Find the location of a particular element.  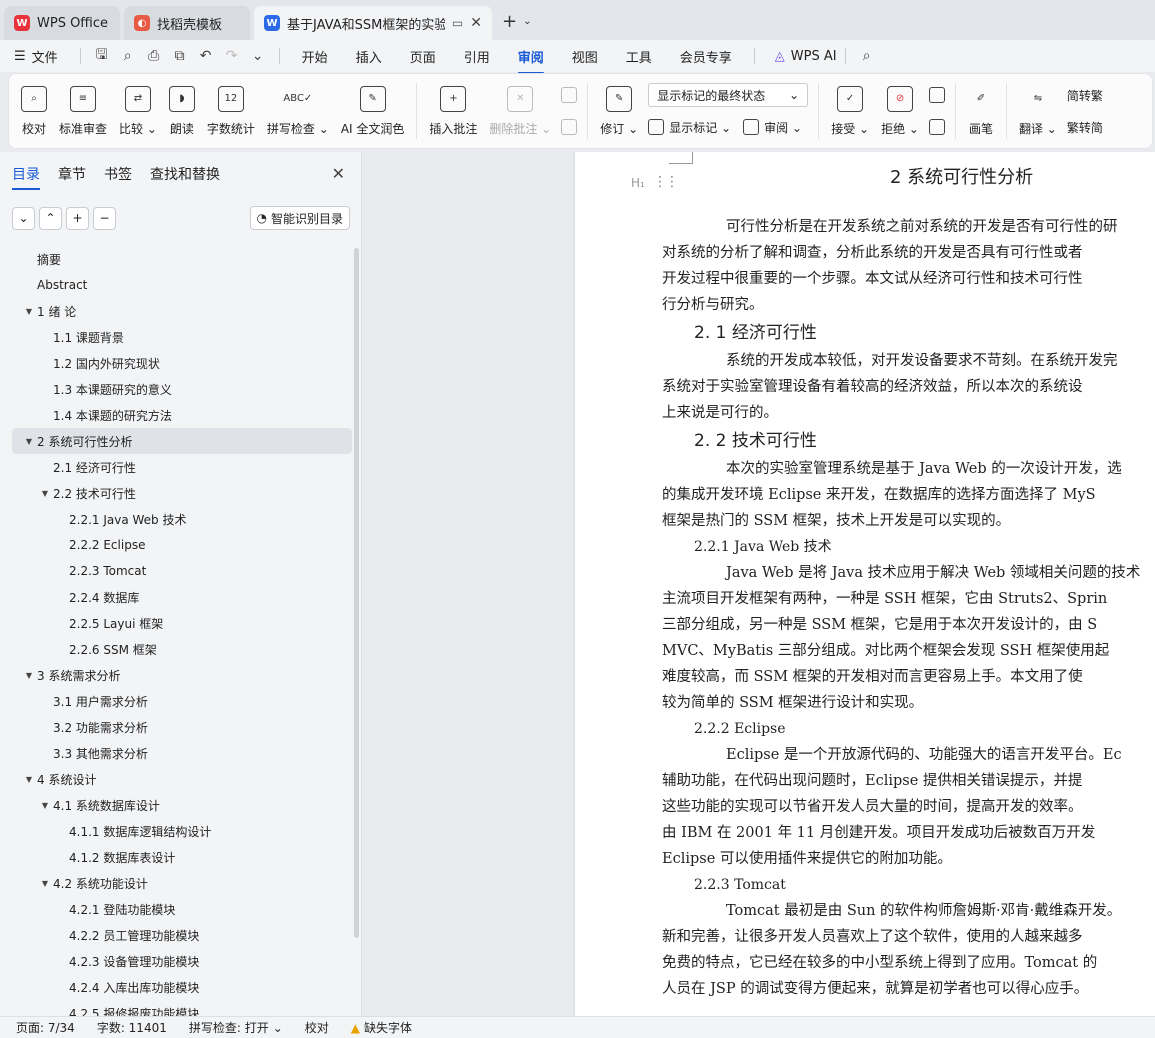

ai-polish-button: ✎ AI 全文润色 is located at coordinates (373, 111).